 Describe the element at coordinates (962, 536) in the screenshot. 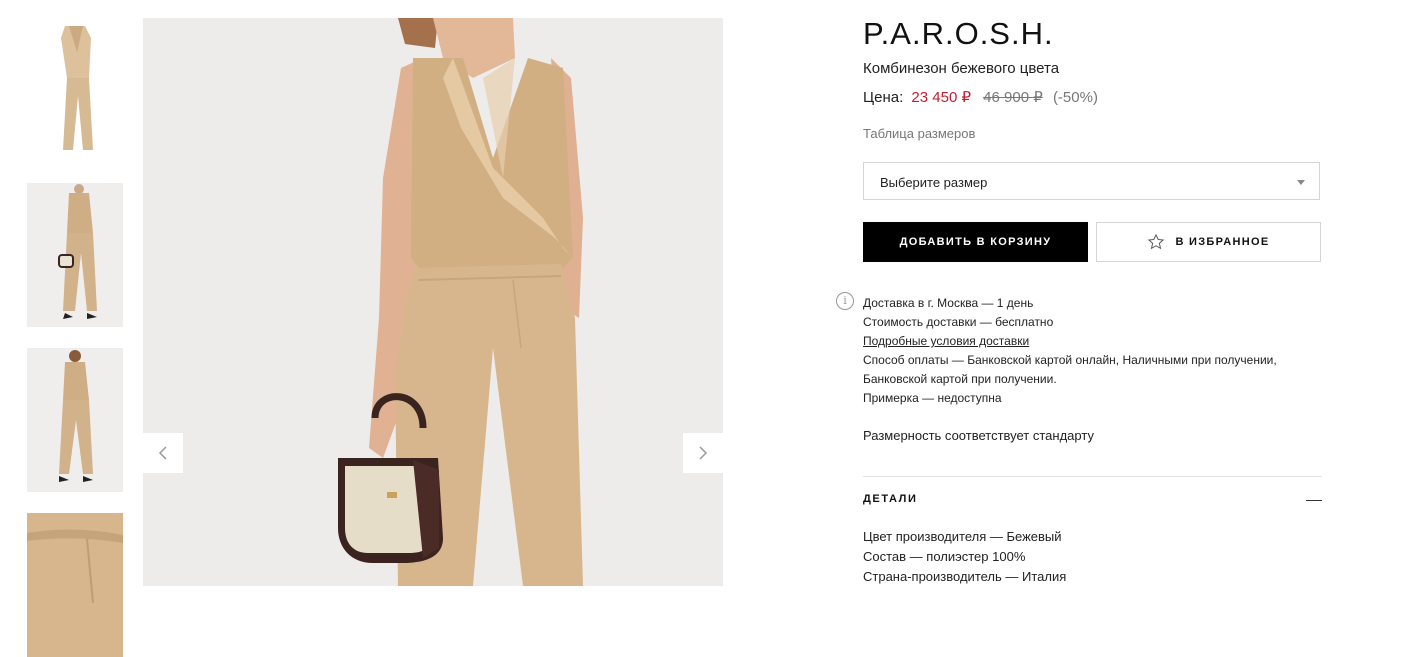

I see `detail-item: Цвет производителя — Бежевый` at that location.